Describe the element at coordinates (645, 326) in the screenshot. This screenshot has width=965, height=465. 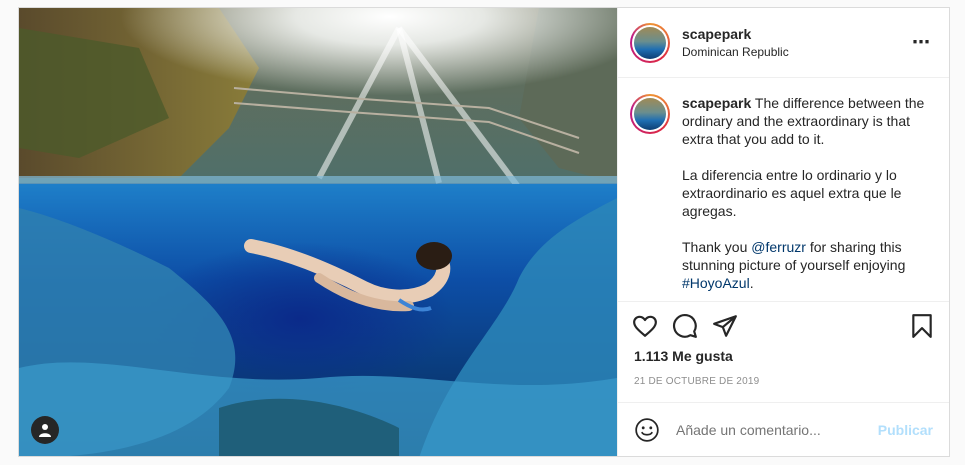
I see `heart-icon` at that location.